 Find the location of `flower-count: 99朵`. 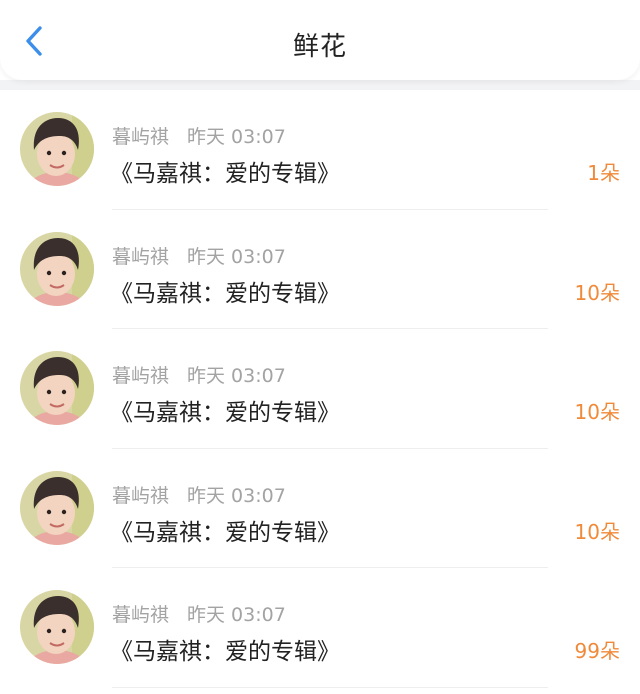

flower-count: 99朵 is located at coordinates (597, 651).